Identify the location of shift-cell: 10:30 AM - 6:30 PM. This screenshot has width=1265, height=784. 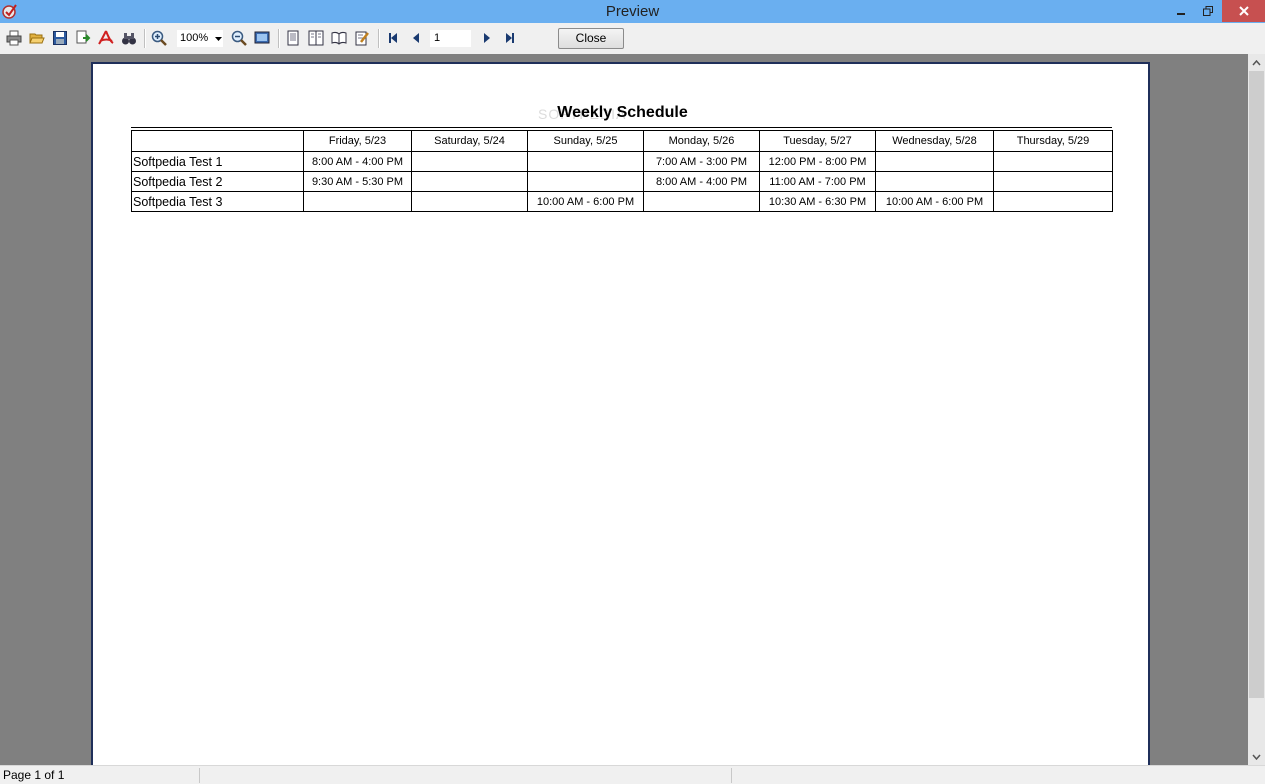
(817, 201).